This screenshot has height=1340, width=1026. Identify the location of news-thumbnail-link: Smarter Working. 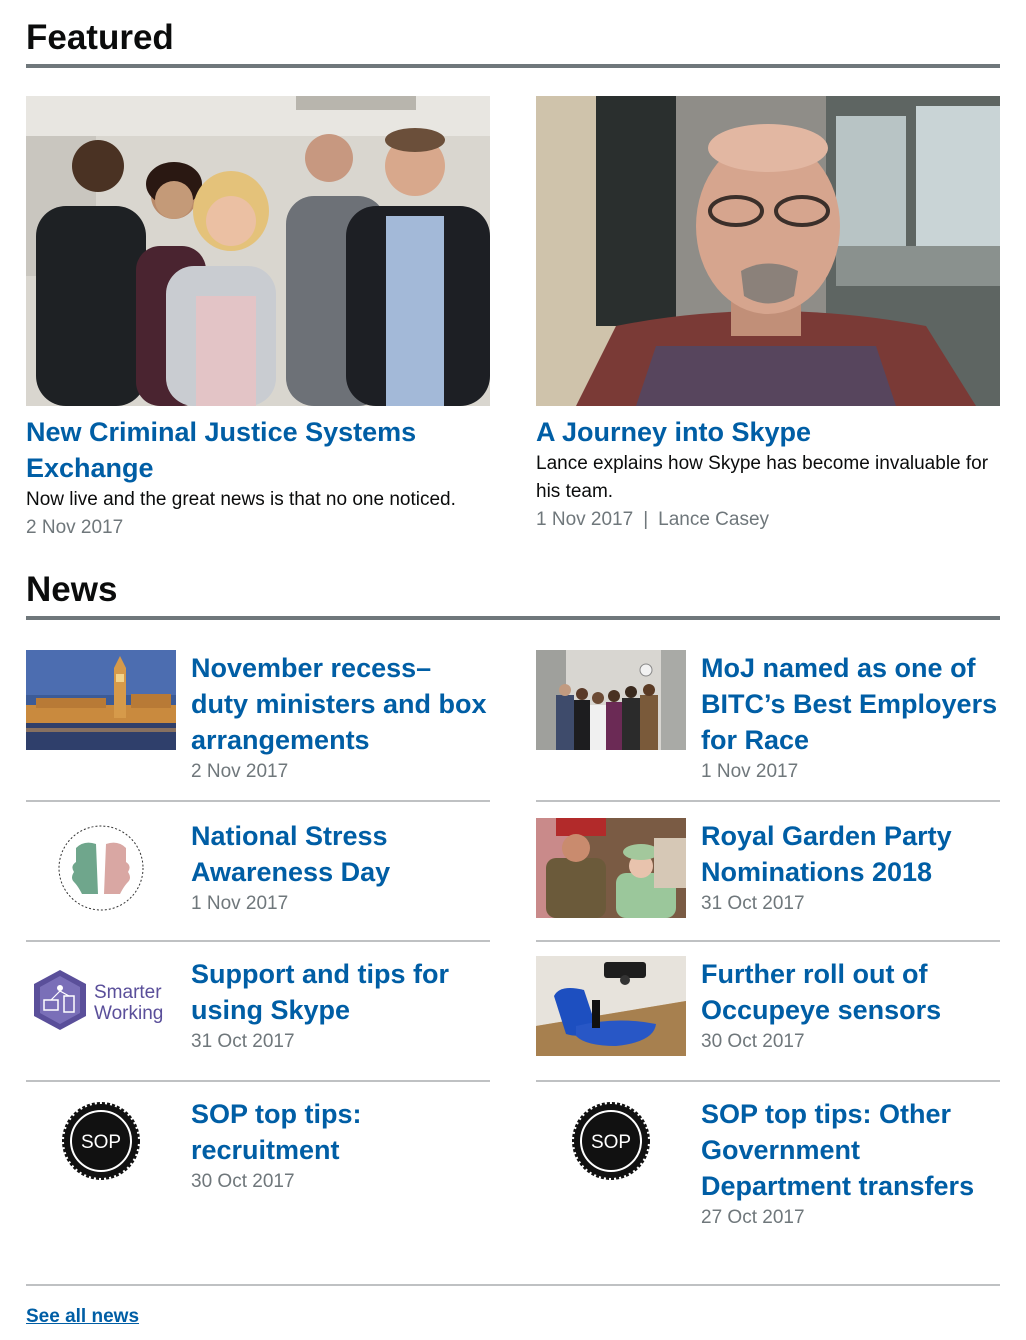
(101, 1006).